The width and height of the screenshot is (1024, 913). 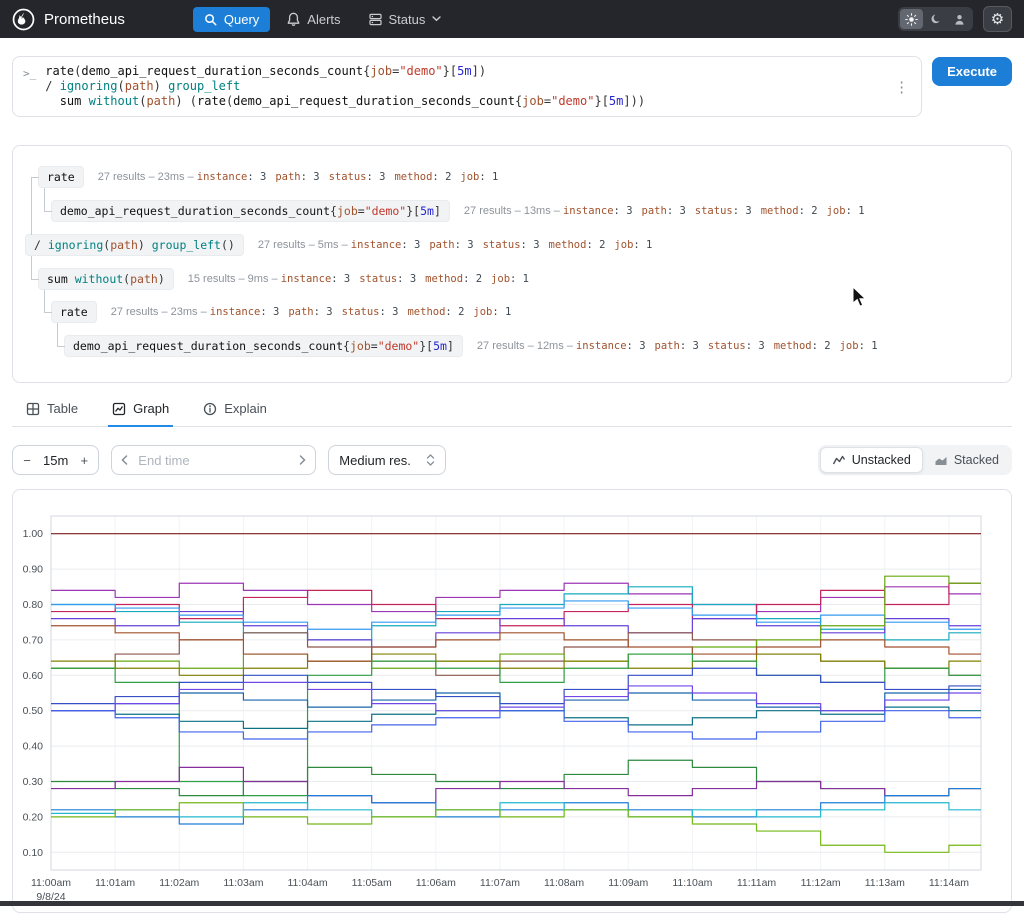 I want to click on y-tick-label: 0.40, so click(x=33, y=747).